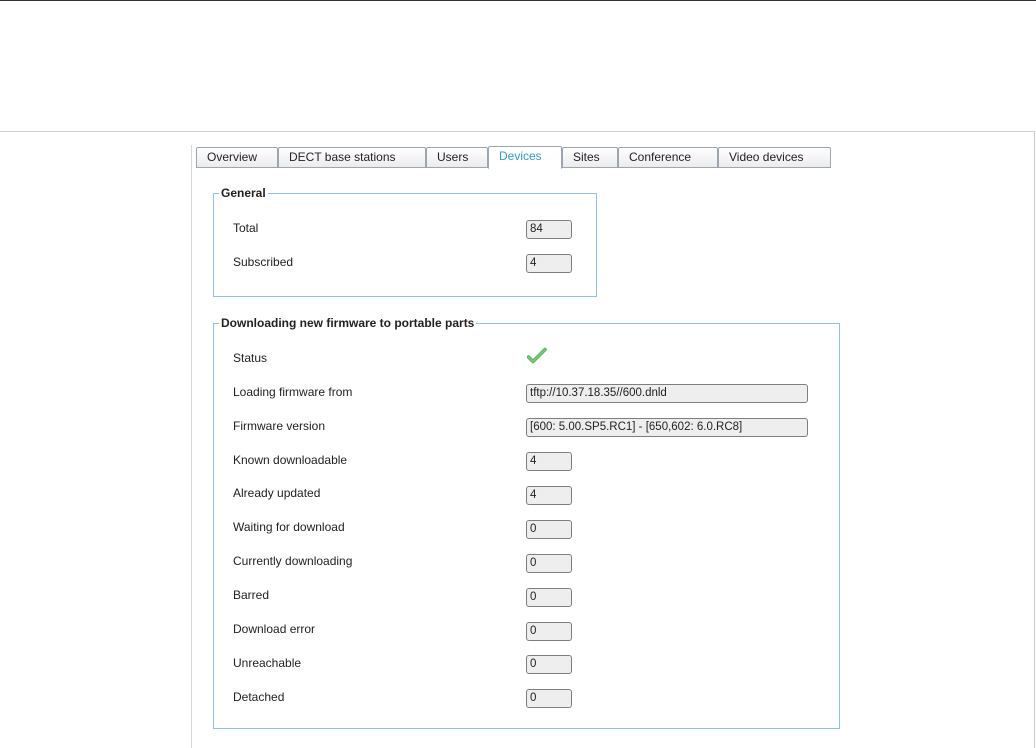  Describe the element at coordinates (279, 426) in the screenshot. I see `firmware-version-label: Firmware version` at that location.